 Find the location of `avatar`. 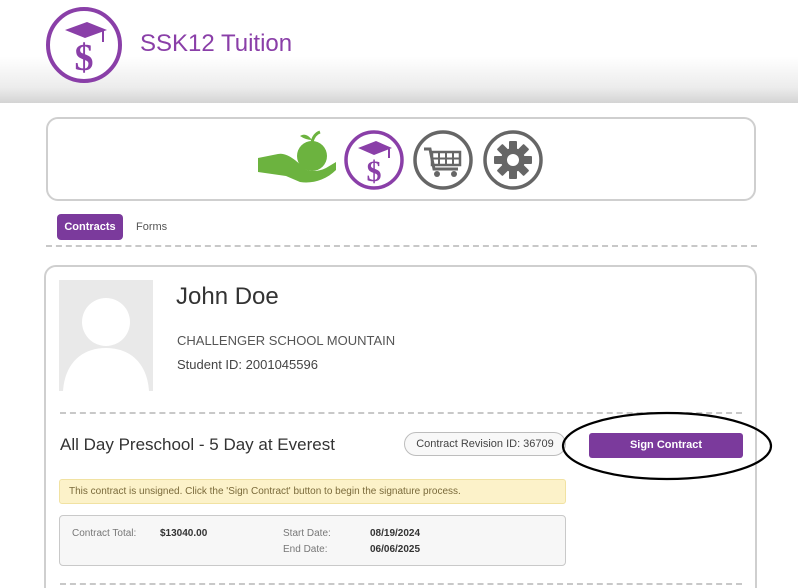

avatar is located at coordinates (106, 335).